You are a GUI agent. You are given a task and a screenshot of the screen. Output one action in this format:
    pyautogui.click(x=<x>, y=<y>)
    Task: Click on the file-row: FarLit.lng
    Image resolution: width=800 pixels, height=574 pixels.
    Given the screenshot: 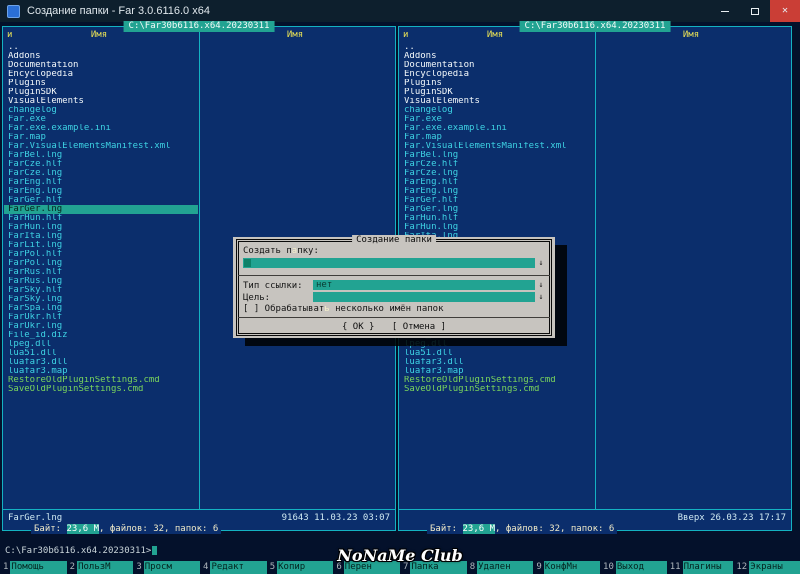 What is the action you would take?
    pyautogui.click(x=101, y=245)
    